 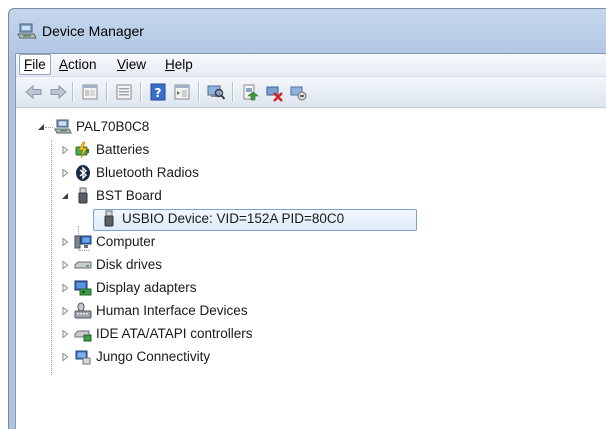 I want to click on ide-controller-icon, so click(x=83, y=336).